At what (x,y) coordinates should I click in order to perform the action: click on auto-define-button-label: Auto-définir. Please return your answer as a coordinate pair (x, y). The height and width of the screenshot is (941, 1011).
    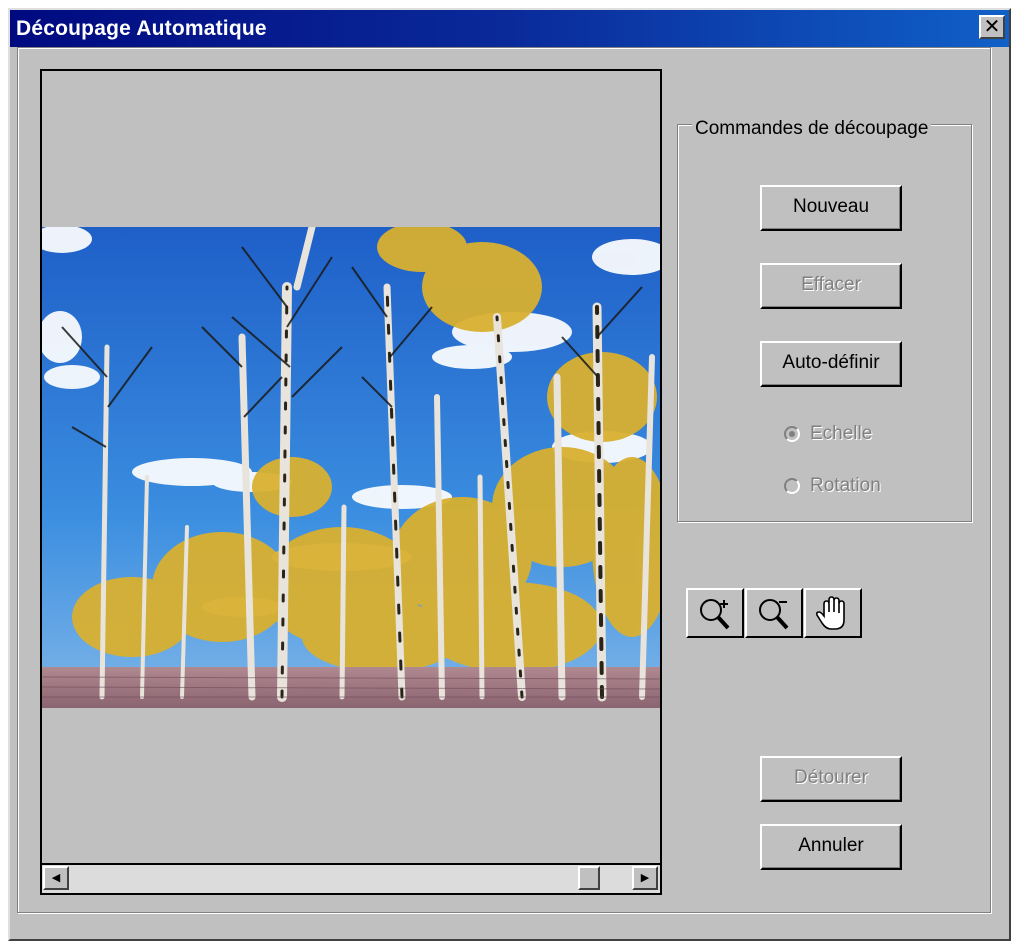
    Looking at the image, I should click on (831, 362).